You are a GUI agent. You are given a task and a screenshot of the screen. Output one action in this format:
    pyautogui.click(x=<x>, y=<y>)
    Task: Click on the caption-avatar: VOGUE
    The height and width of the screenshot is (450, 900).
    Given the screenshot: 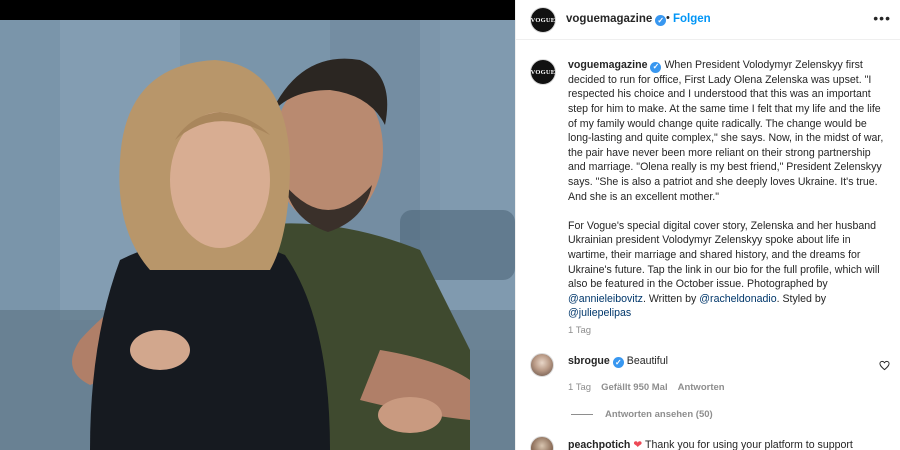 What is the action you would take?
    pyautogui.click(x=543, y=72)
    